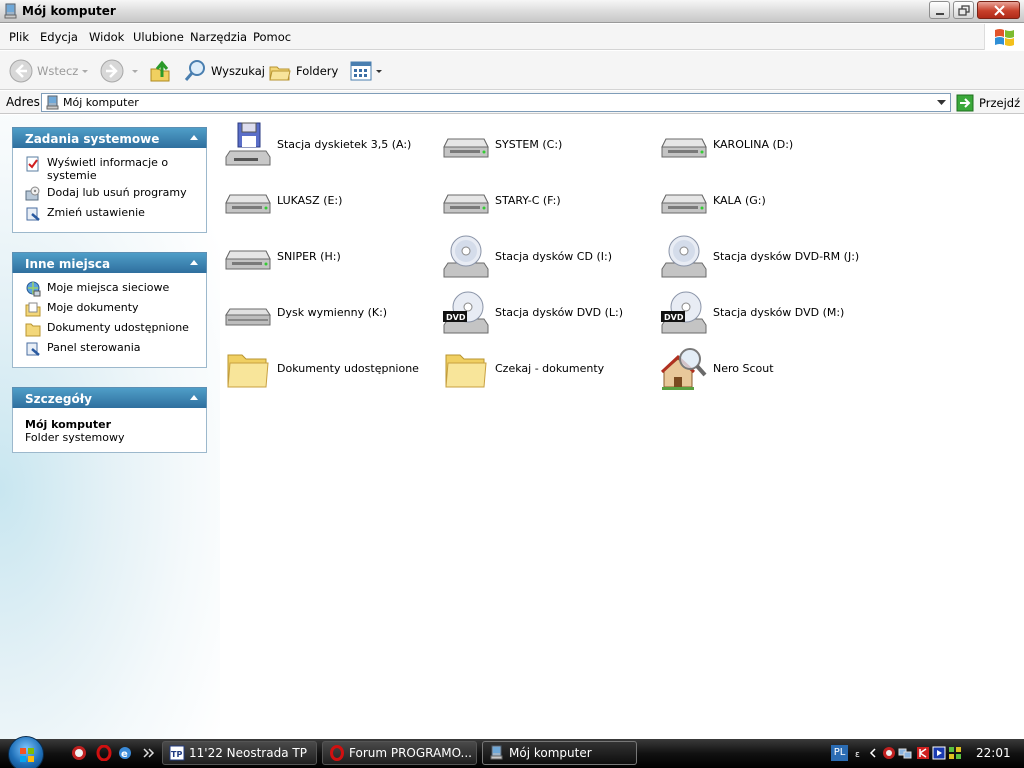  I want to click on task-label: Dodaj lub usuń programy, so click(117, 192).